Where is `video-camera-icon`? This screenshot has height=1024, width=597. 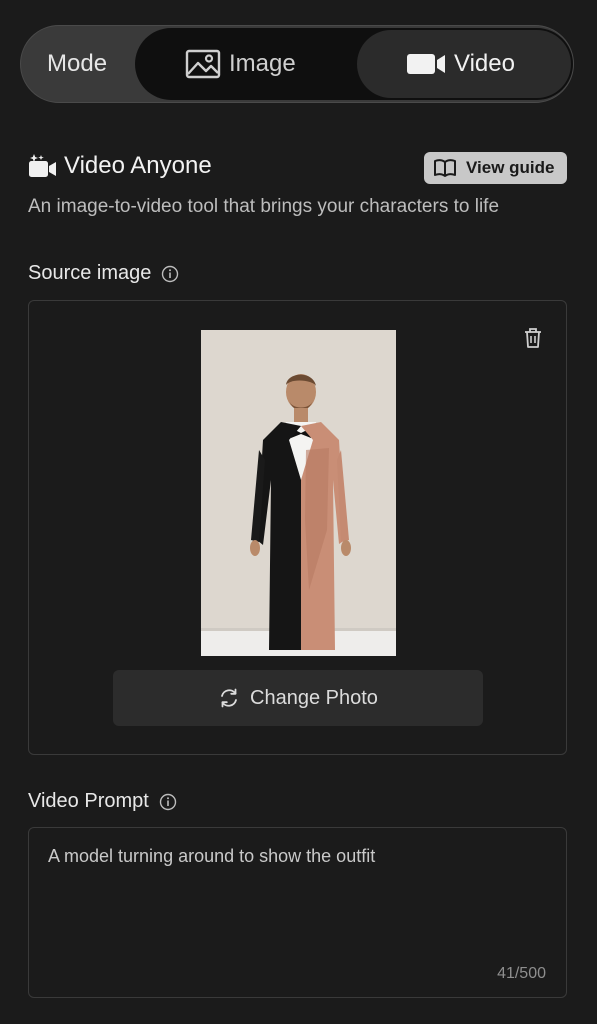
video-camera-icon is located at coordinates (426, 64).